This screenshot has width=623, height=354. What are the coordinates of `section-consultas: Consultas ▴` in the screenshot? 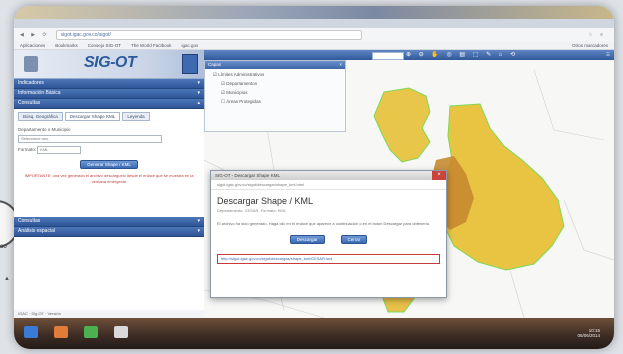 It's located at (109, 104).